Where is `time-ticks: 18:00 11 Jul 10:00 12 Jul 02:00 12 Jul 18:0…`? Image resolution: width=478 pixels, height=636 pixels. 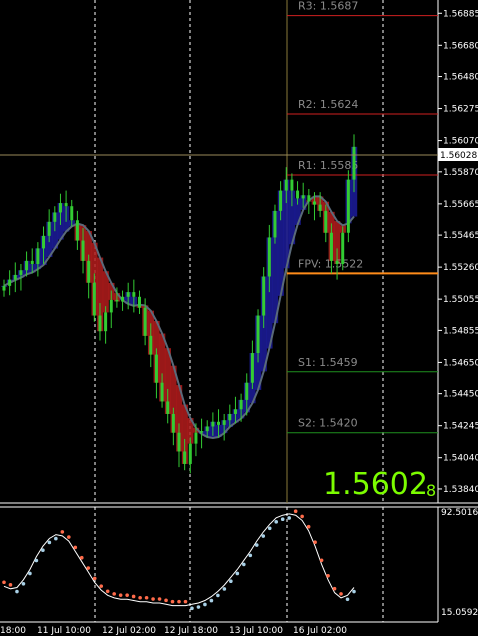
time-ticks: 18:00 11 Jul 10:00 12 Jul 02:00 12 Jul 18:0… is located at coordinates (173, 631).